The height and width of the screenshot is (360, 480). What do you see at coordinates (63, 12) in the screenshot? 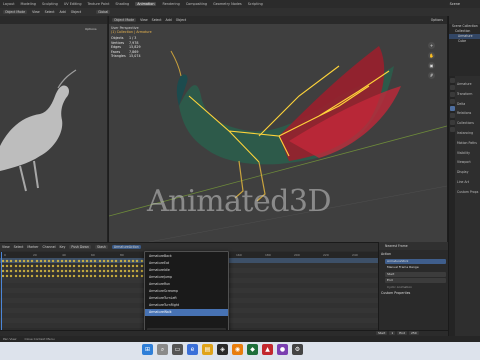
I see `menu-add: Add` at bounding box center [63, 12].